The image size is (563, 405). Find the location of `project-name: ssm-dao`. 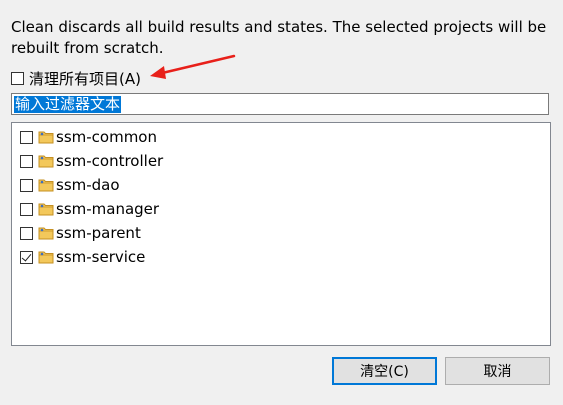

project-name: ssm-dao is located at coordinates (88, 185).